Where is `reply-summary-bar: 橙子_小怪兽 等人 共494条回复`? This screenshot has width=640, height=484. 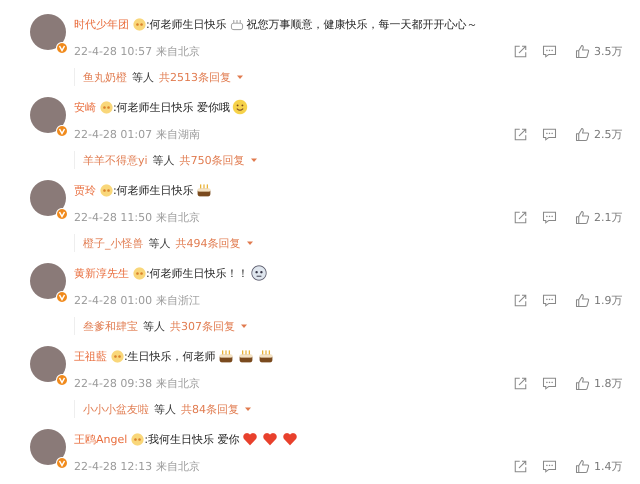
reply-summary-bar: 橙子_小怪兽 等人 共494条回复 is located at coordinates (164, 243).